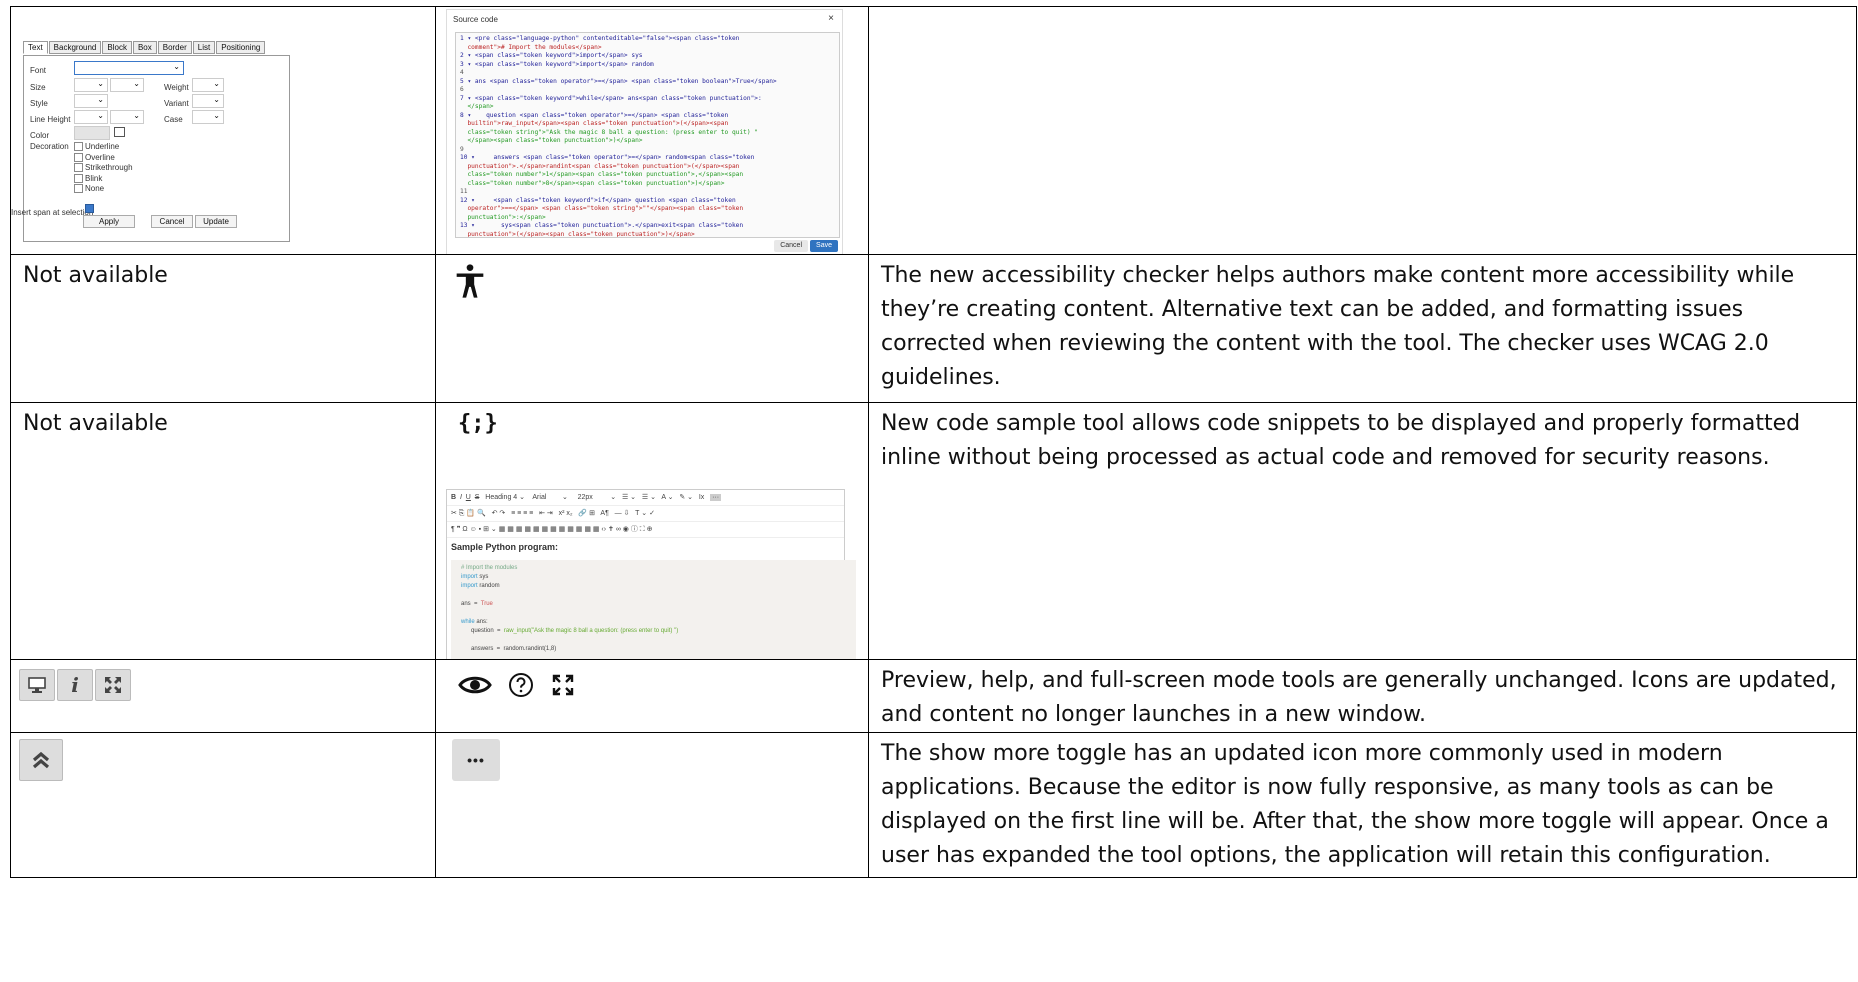  I want to click on weight-select: ⌄, so click(208, 85).